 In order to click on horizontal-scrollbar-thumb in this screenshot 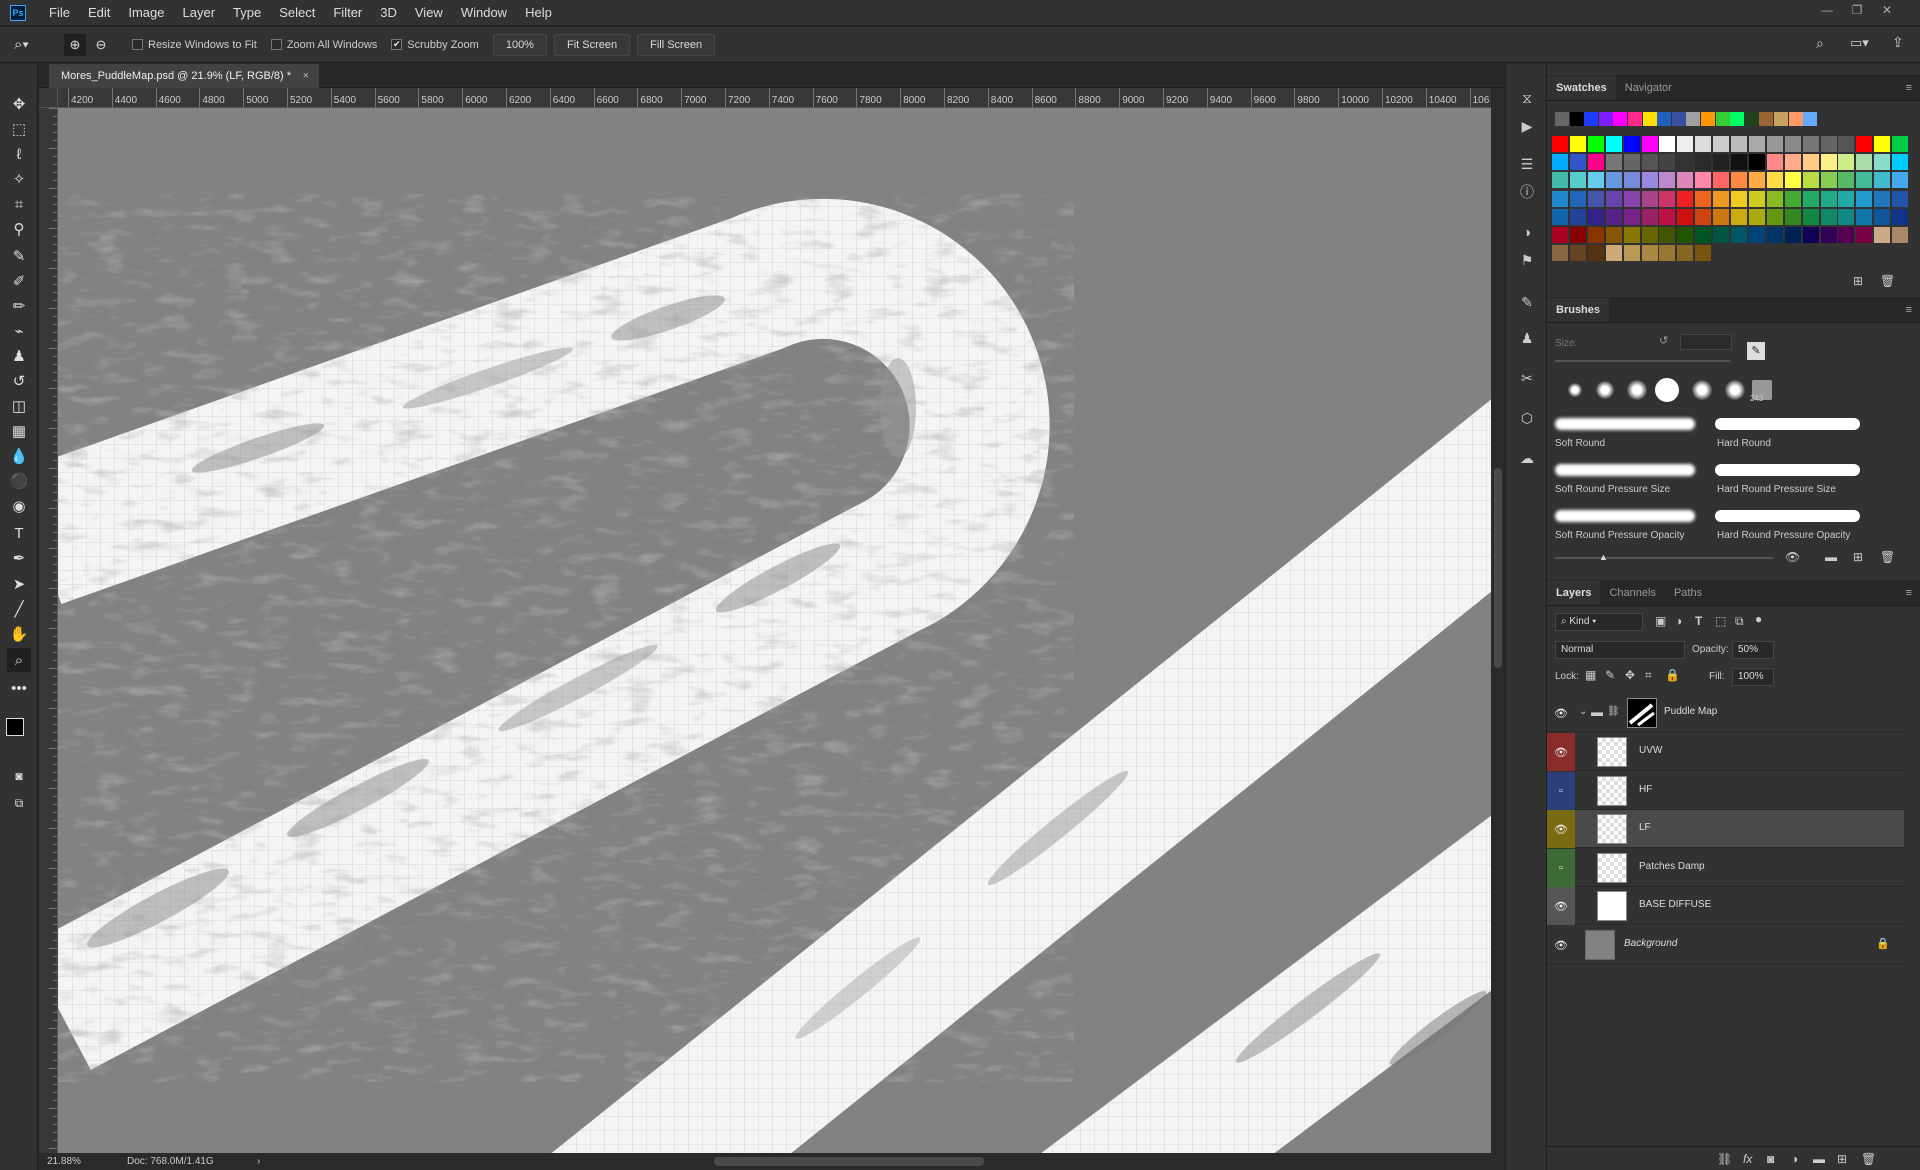, I will do `click(849, 1161)`.